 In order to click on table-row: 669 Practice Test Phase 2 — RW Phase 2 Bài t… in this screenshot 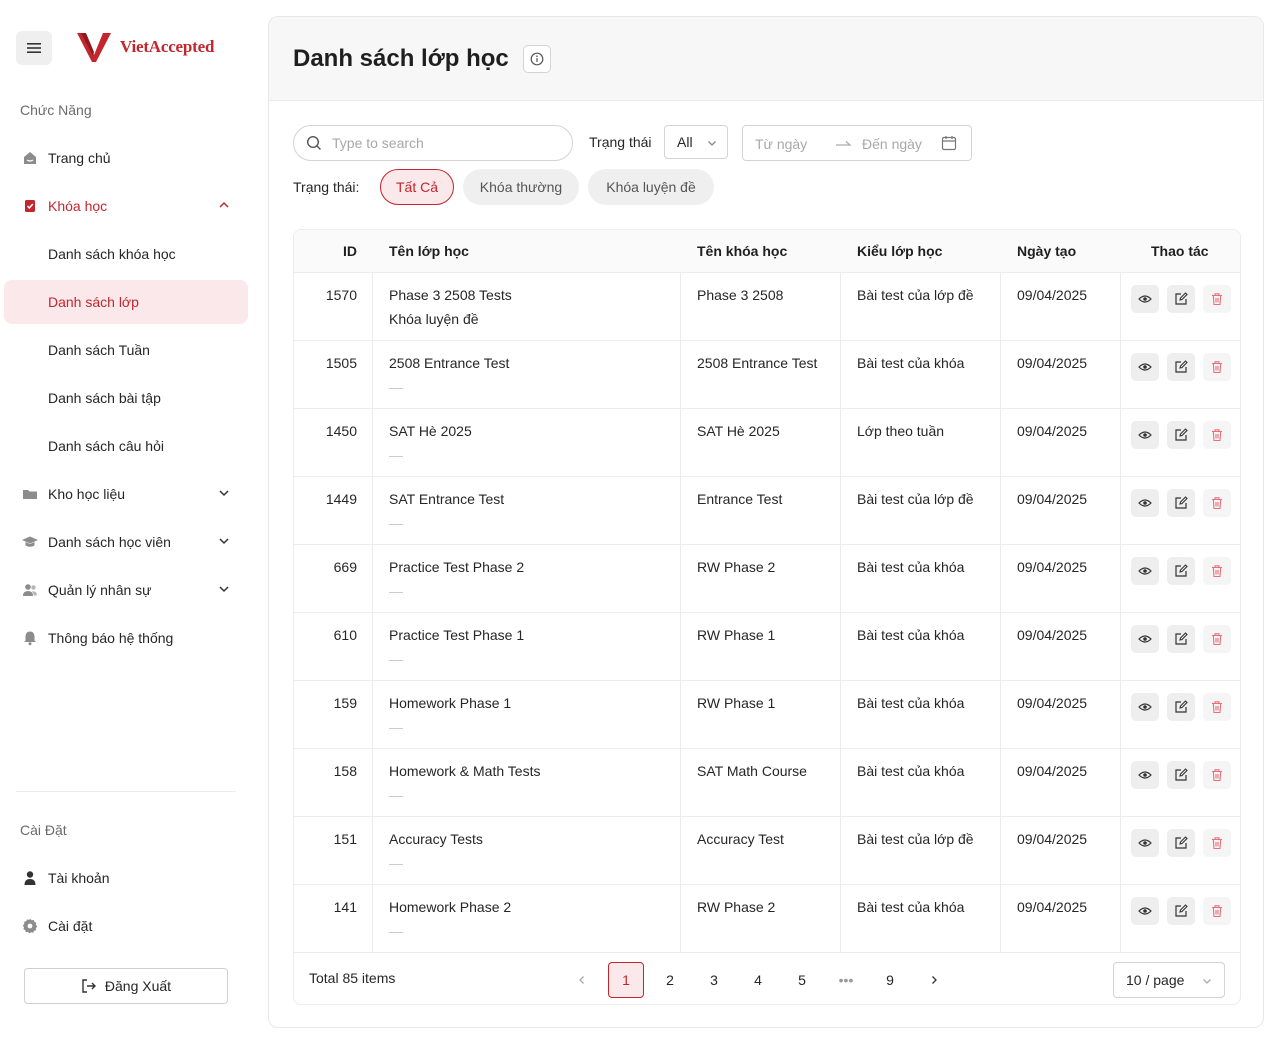, I will do `click(767, 579)`.